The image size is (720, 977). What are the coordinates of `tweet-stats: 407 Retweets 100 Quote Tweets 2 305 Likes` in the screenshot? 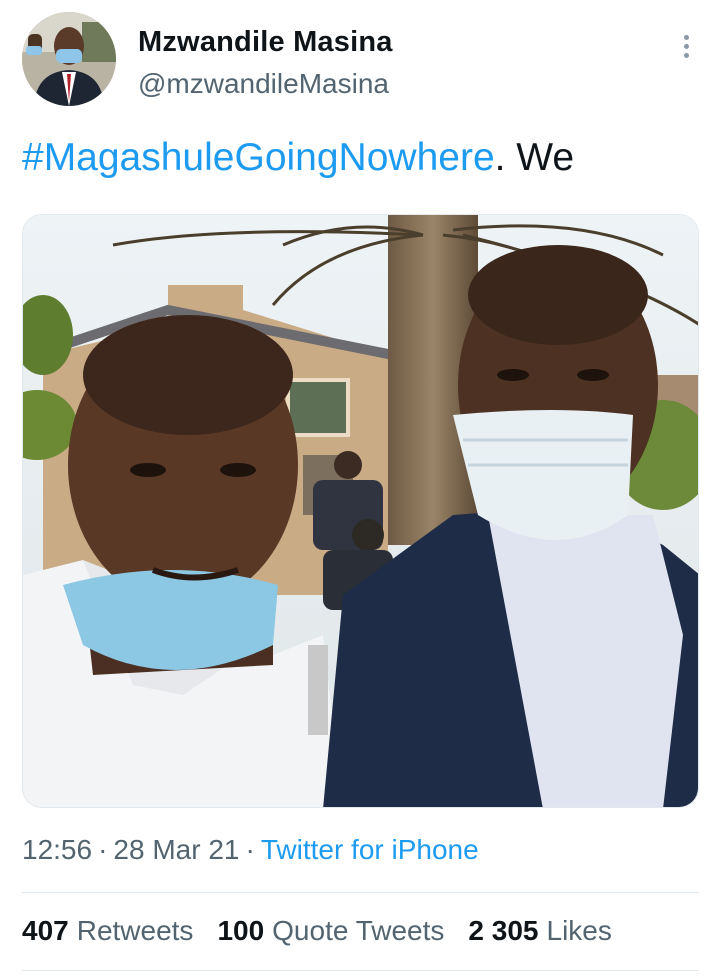 It's located at (317, 931).